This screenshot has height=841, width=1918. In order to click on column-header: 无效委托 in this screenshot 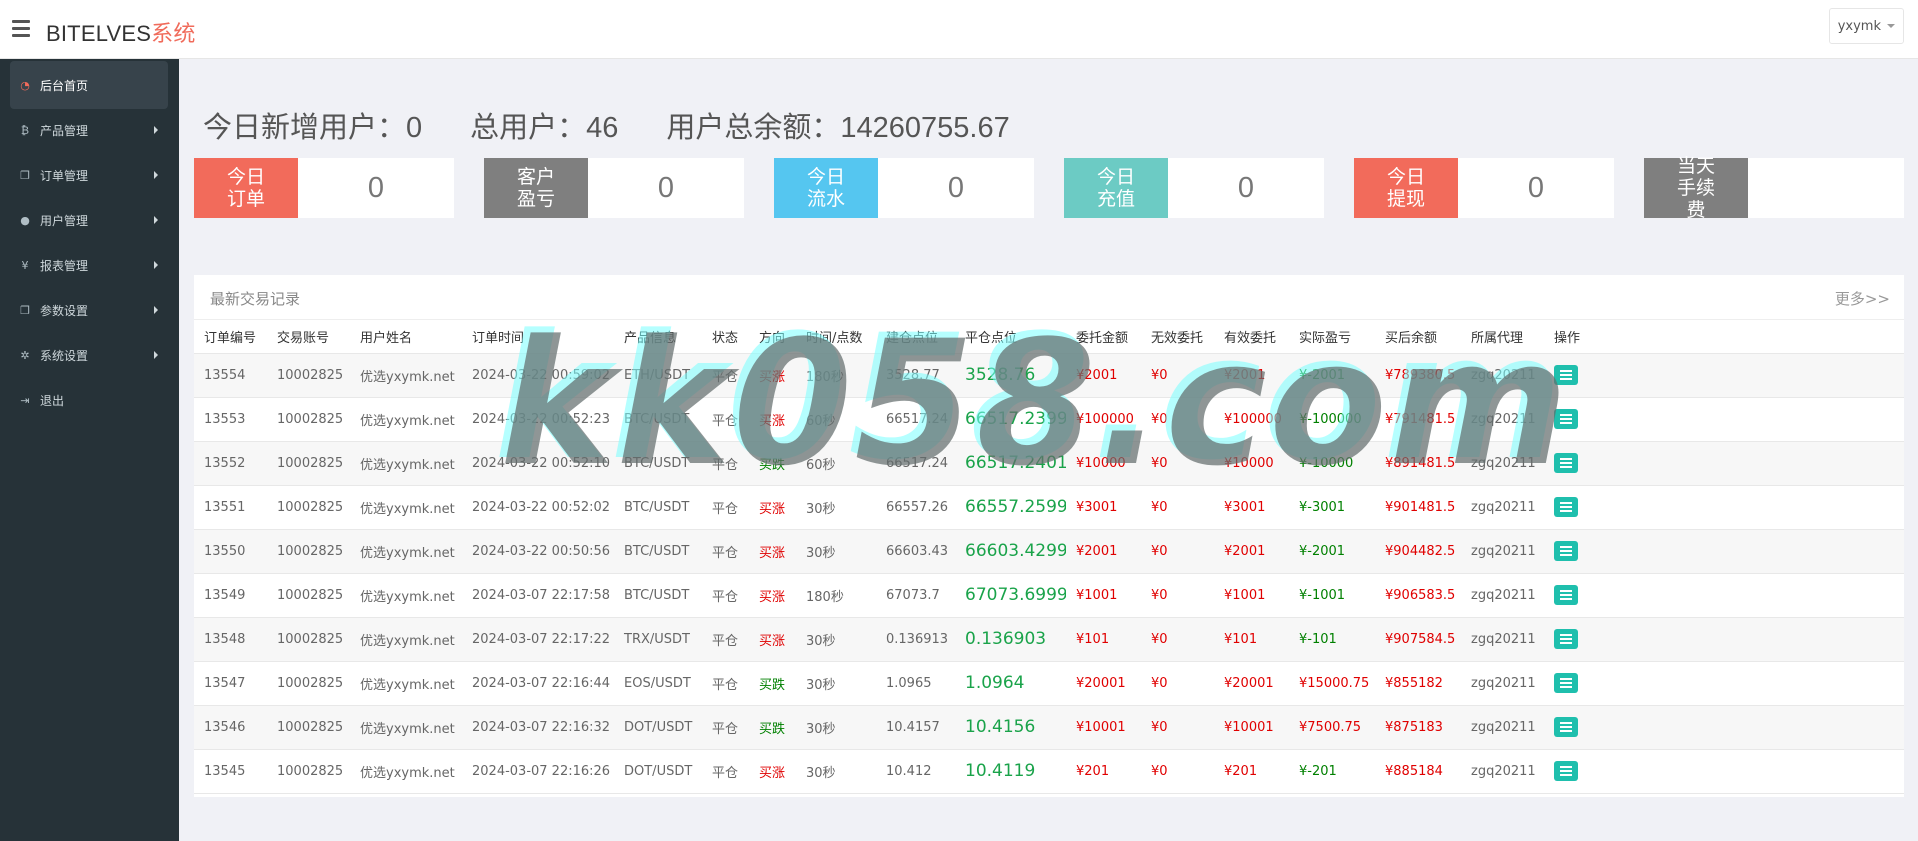, I will do `click(1177, 337)`.